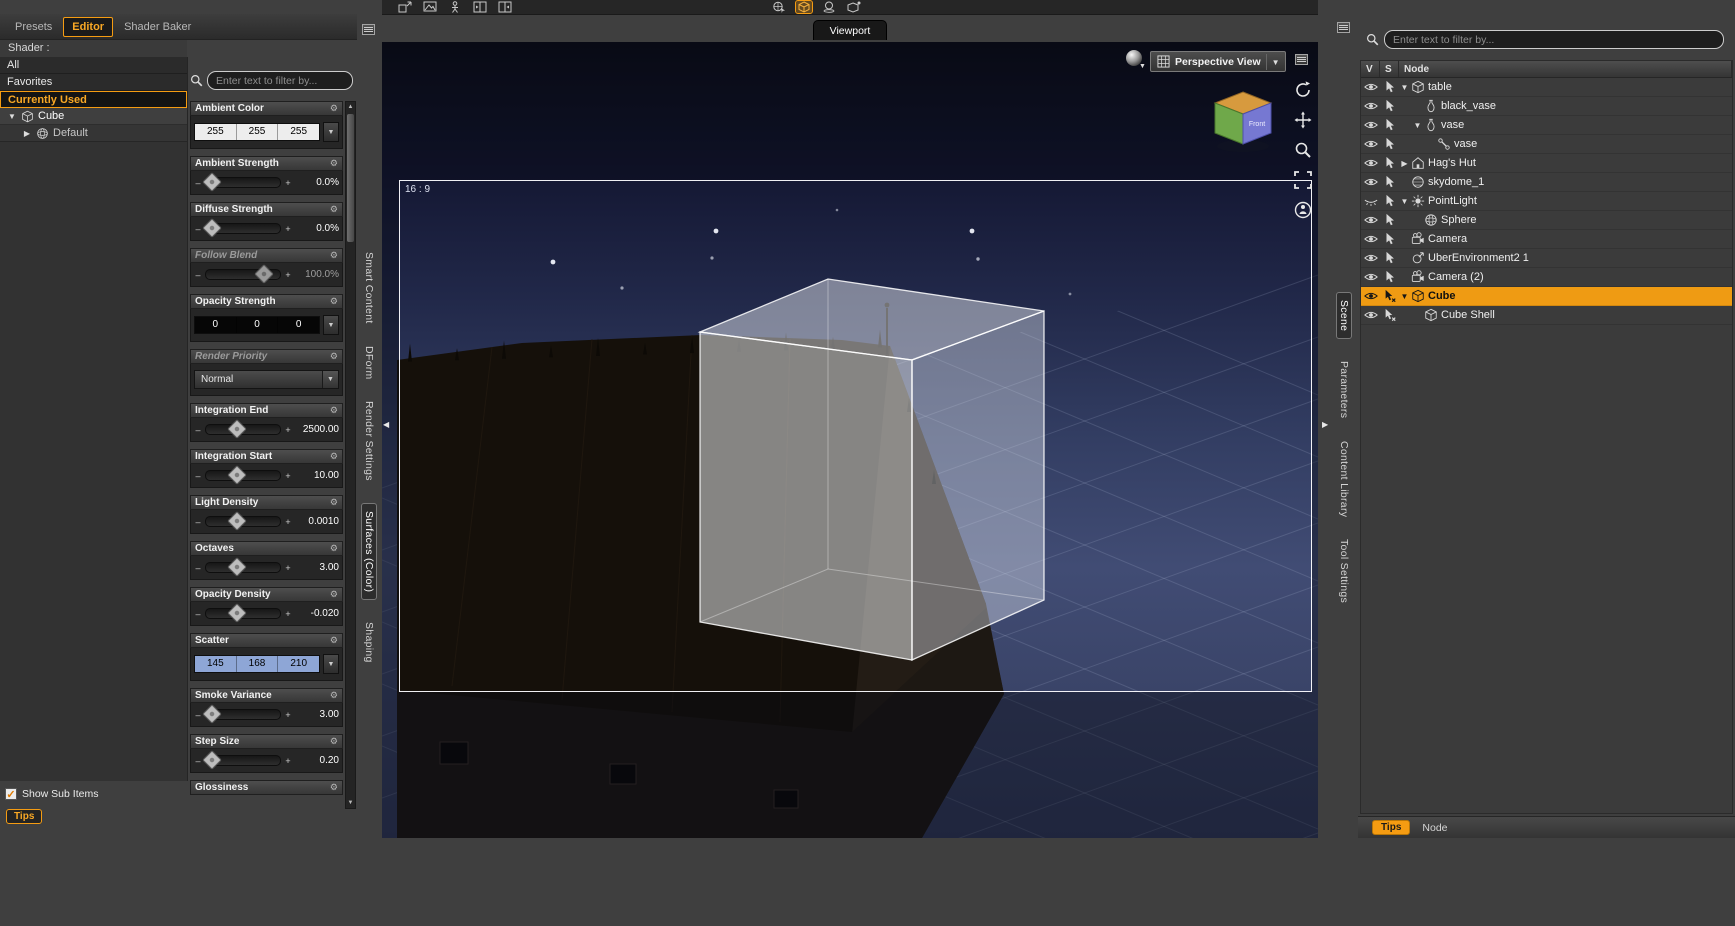  Describe the element at coordinates (1303, 150) in the screenshot. I see `zoom-tool-icon` at that location.